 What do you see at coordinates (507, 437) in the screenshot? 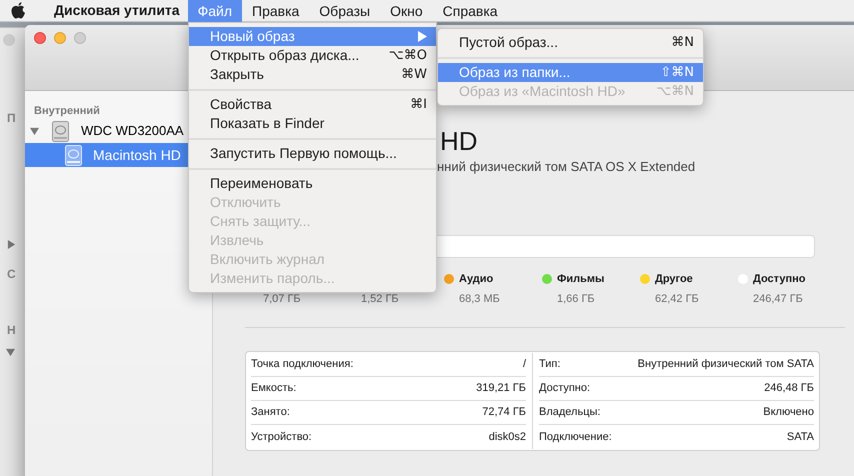
I see `info-value: disk0s2` at bounding box center [507, 437].